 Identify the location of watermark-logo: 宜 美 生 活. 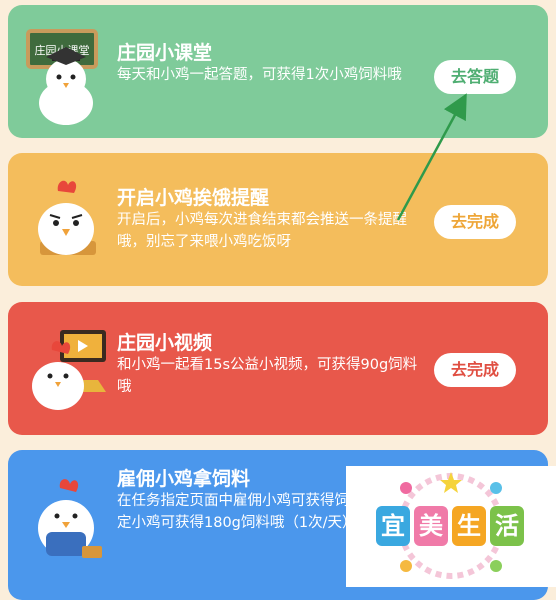
(451, 526).